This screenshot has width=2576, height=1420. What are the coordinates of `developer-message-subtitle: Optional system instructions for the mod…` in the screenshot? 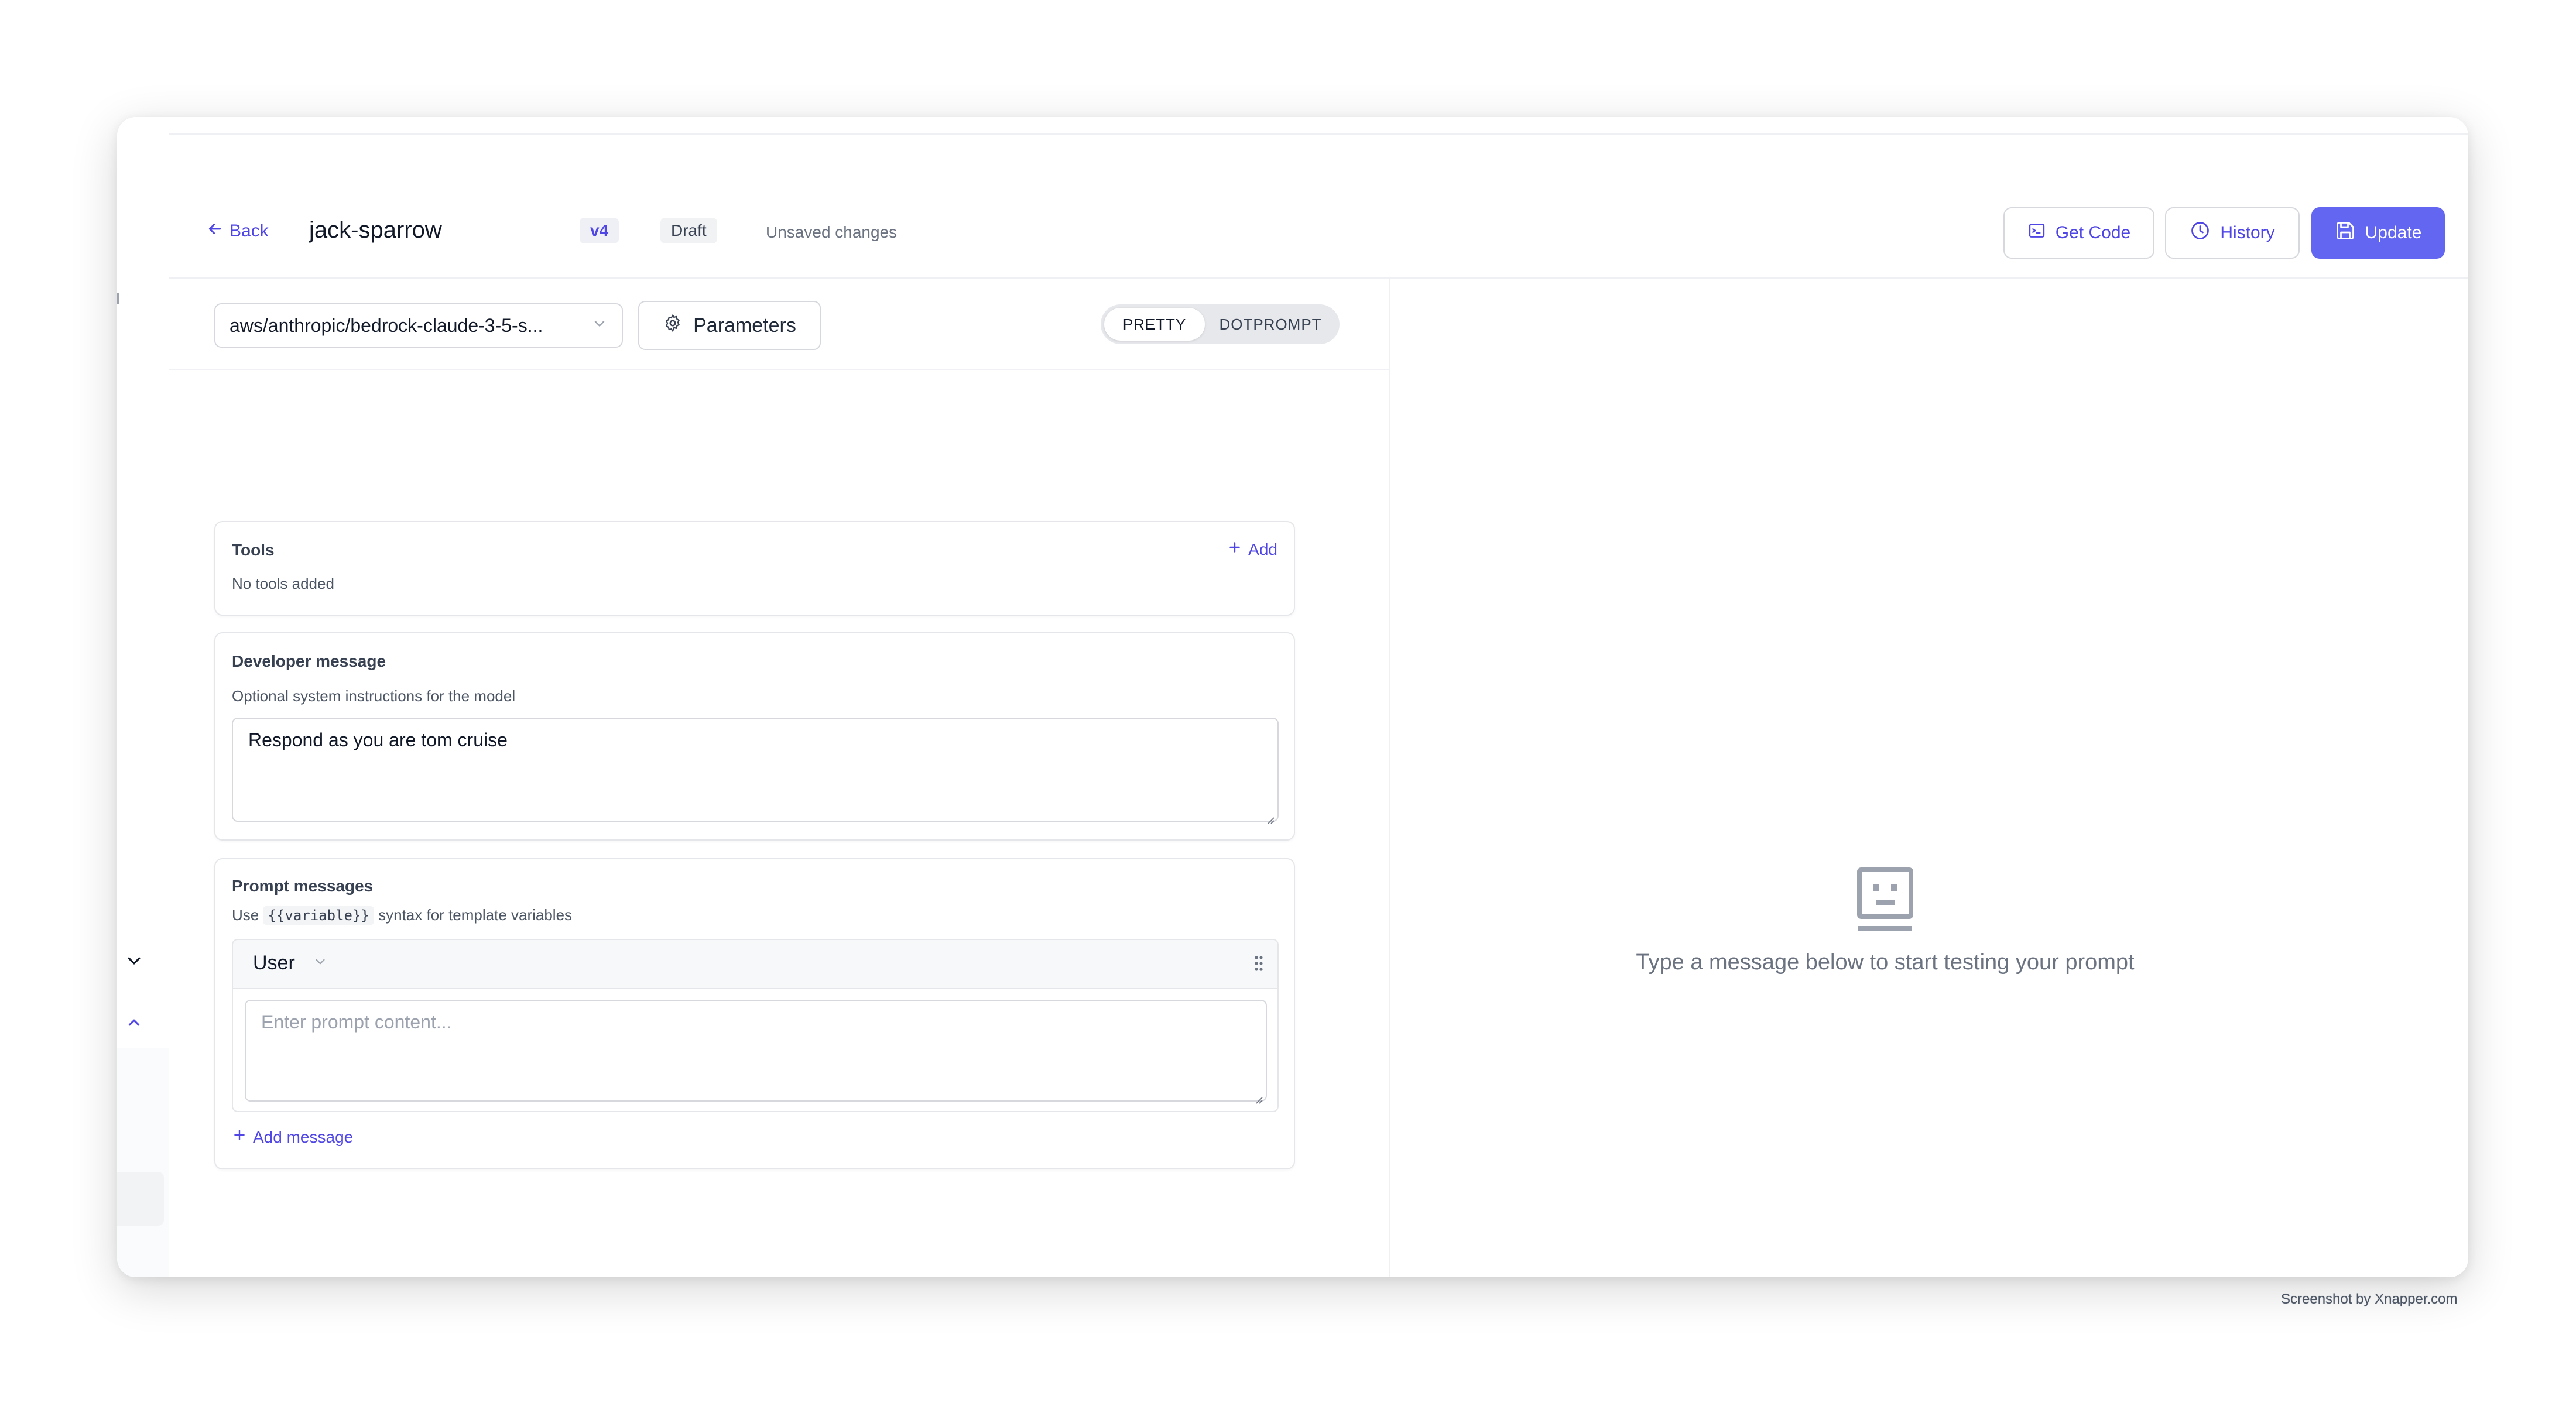 It's located at (374, 696).